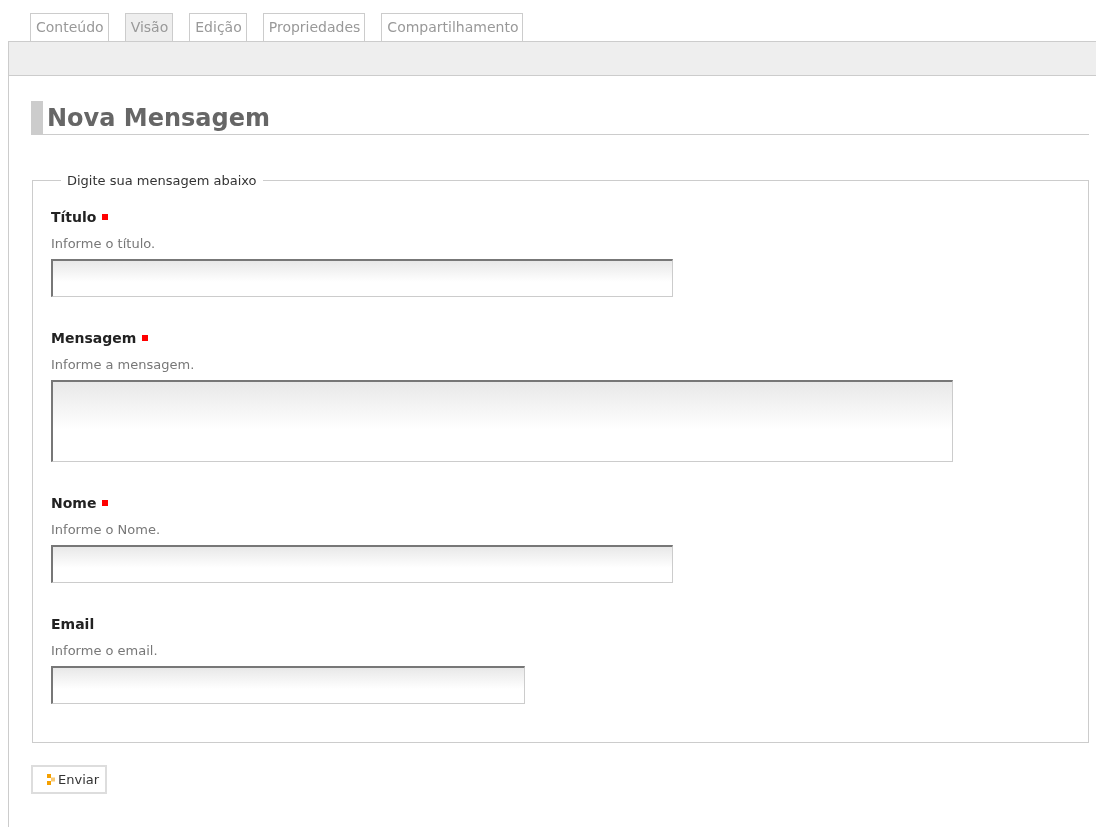 The height and width of the screenshot is (827, 1096). What do you see at coordinates (162, 180) in the screenshot?
I see `fieldset-legend: Digite sua mensagem abaixo` at bounding box center [162, 180].